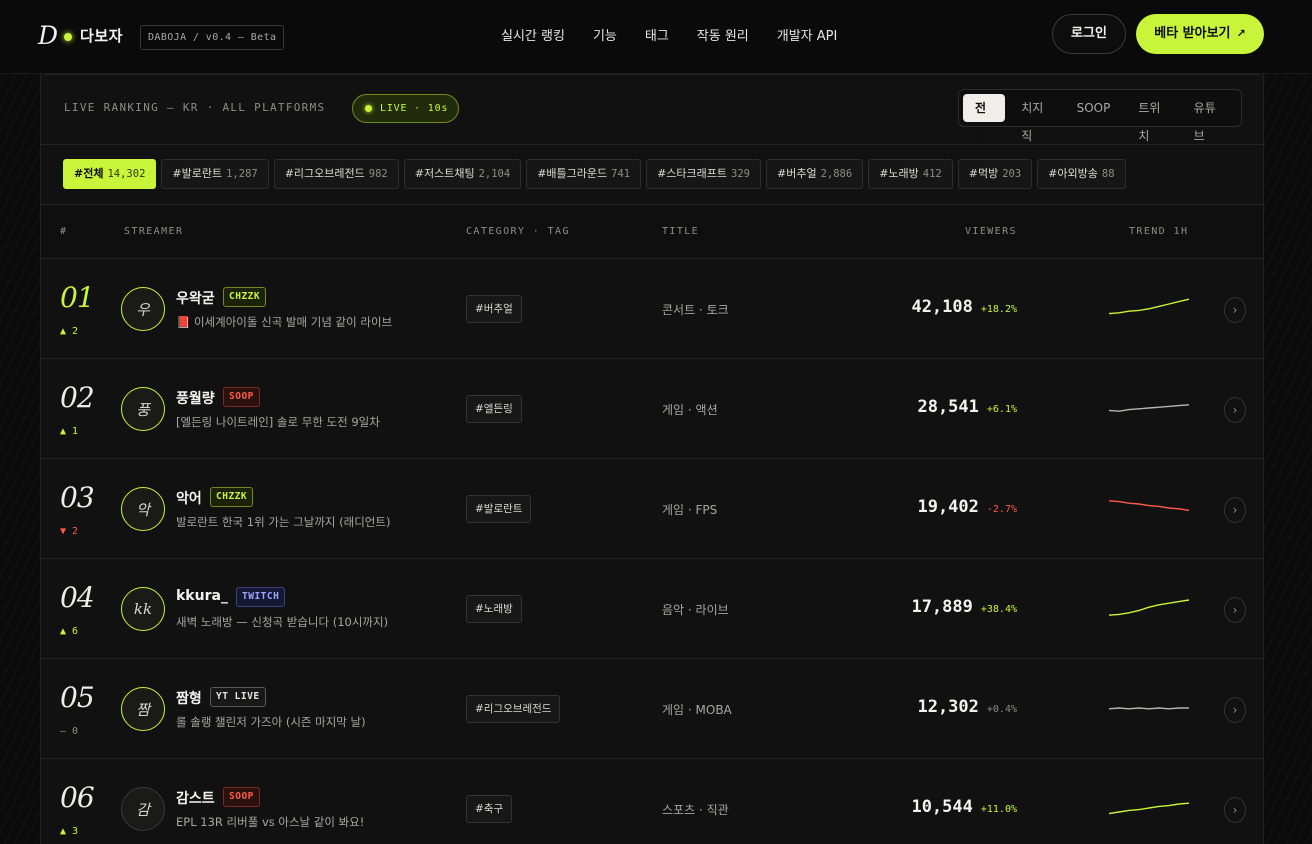 Image resolution: width=1312 pixels, height=844 pixels. Describe the element at coordinates (202, 596) in the screenshot. I see `streamer-name: kkura_` at that location.